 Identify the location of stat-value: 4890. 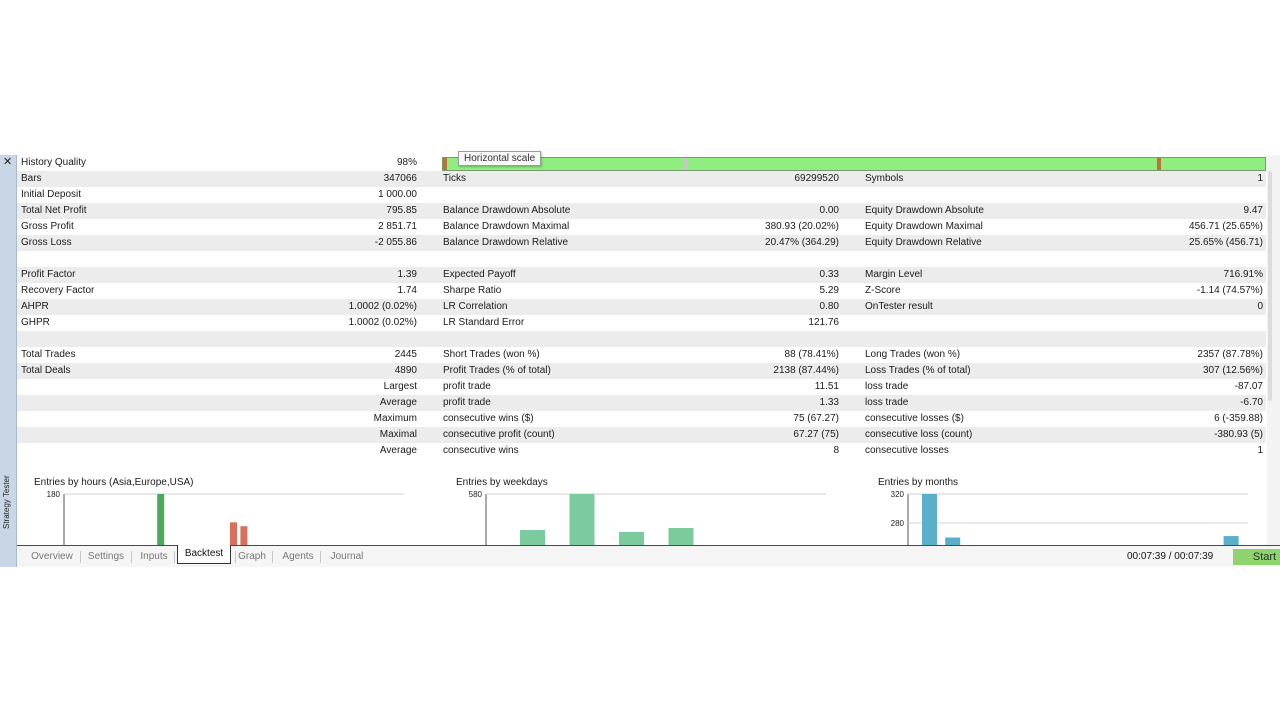
(405, 370).